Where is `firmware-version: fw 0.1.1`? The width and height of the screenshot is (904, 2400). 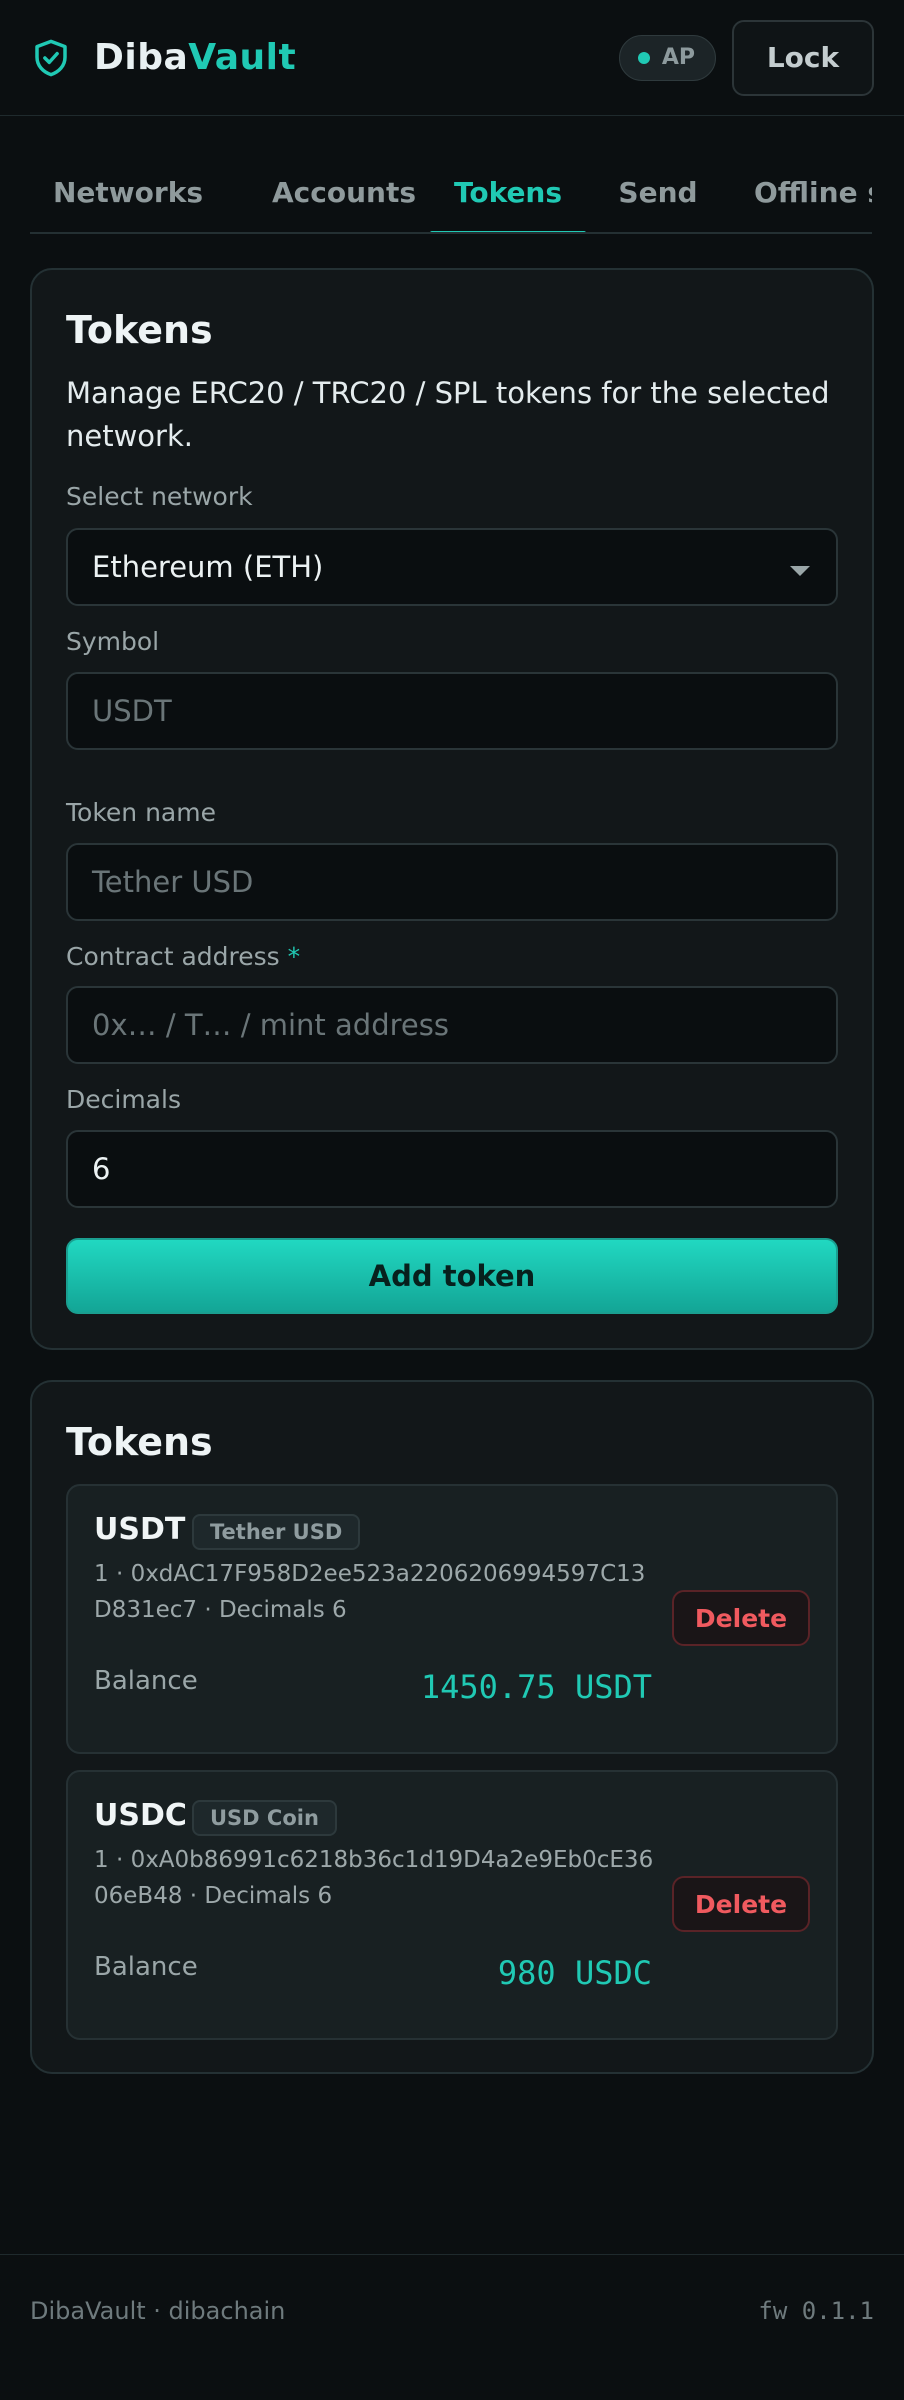
firmware-version: fw 0.1.1 is located at coordinates (816, 2311).